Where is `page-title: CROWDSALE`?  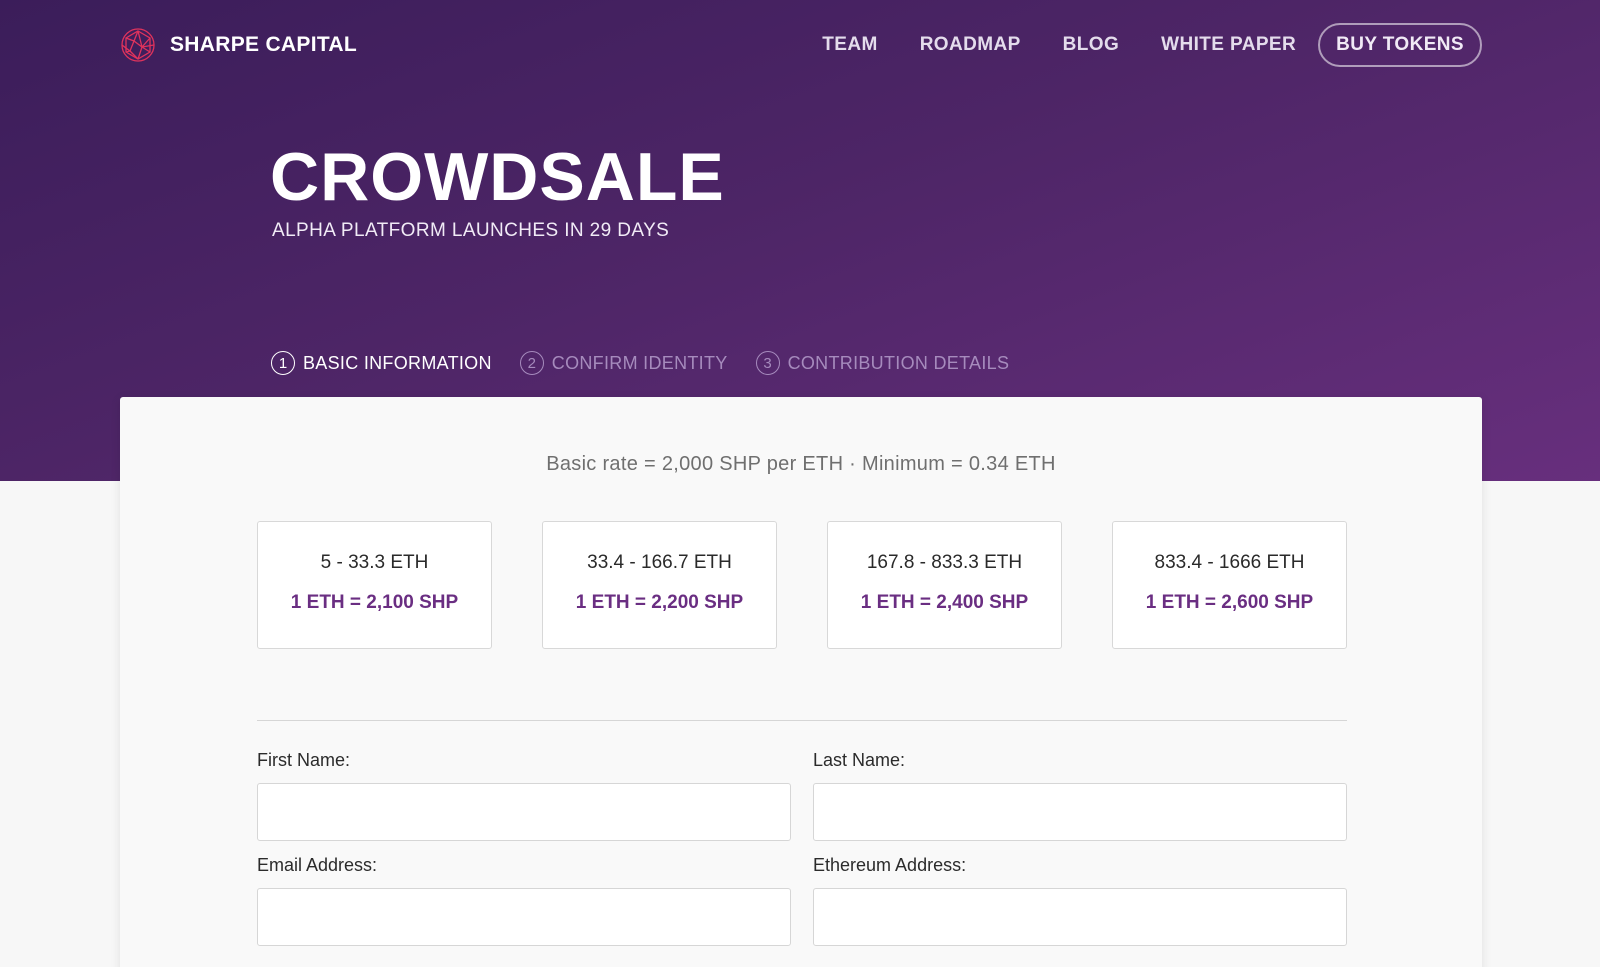
page-title: CROWDSALE is located at coordinates (497, 177).